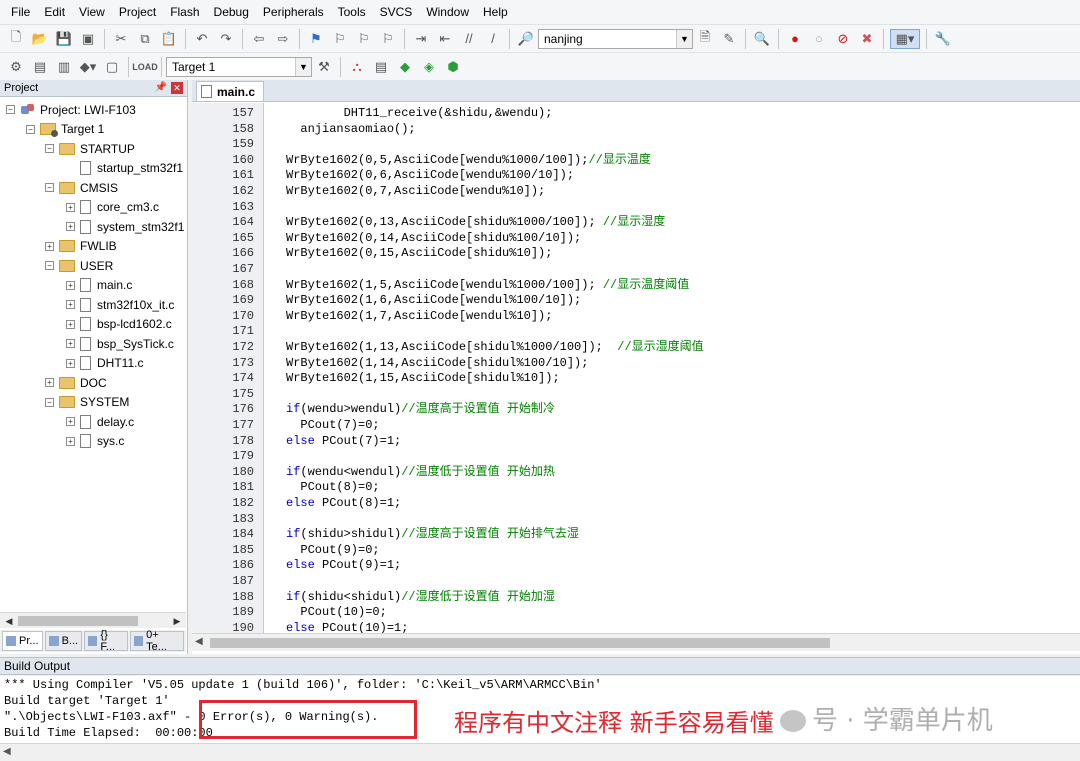 This screenshot has height=761, width=1080. What do you see at coordinates (145, 67) in the screenshot?
I see `download-icon: LOAD` at bounding box center [145, 67].